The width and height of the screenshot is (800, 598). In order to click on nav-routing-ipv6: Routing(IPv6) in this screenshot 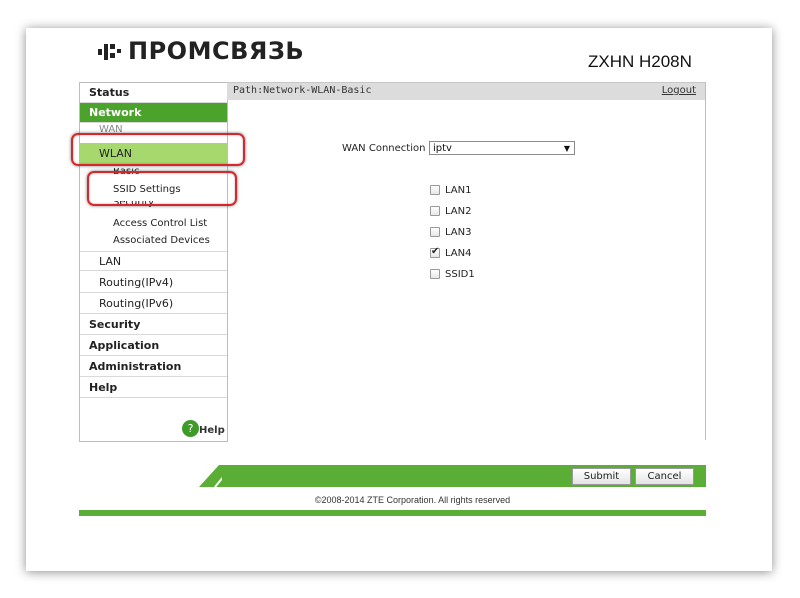, I will do `click(153, 303)`.